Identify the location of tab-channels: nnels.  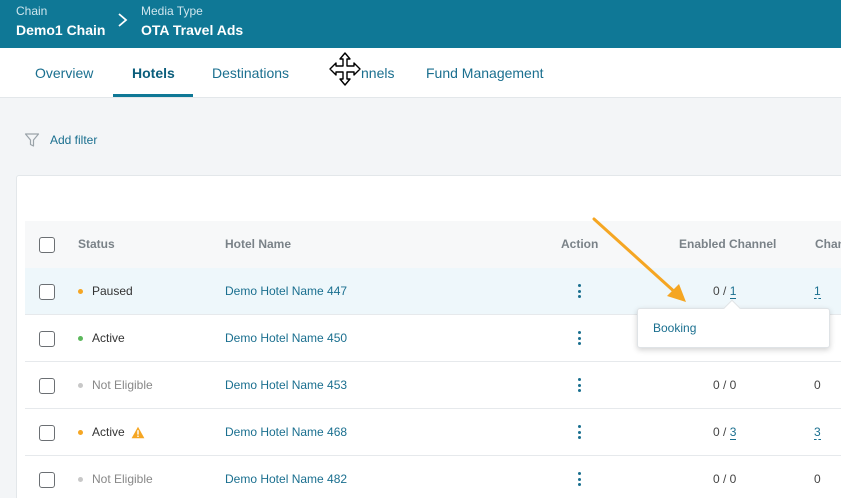
(377, 73).